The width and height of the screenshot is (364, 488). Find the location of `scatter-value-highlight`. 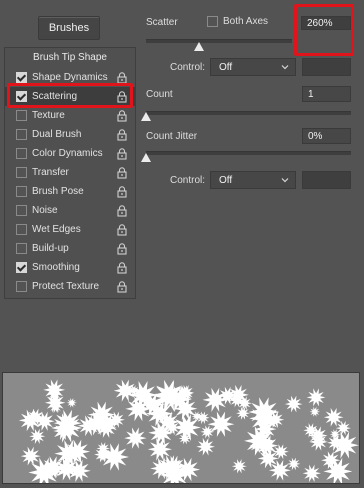

scatter-value-highlight is located at coordinates (324, 30).